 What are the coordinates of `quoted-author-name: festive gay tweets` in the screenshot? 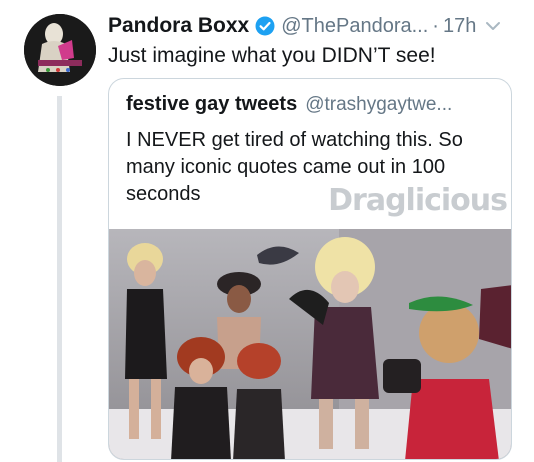 It's located at (212, 104).